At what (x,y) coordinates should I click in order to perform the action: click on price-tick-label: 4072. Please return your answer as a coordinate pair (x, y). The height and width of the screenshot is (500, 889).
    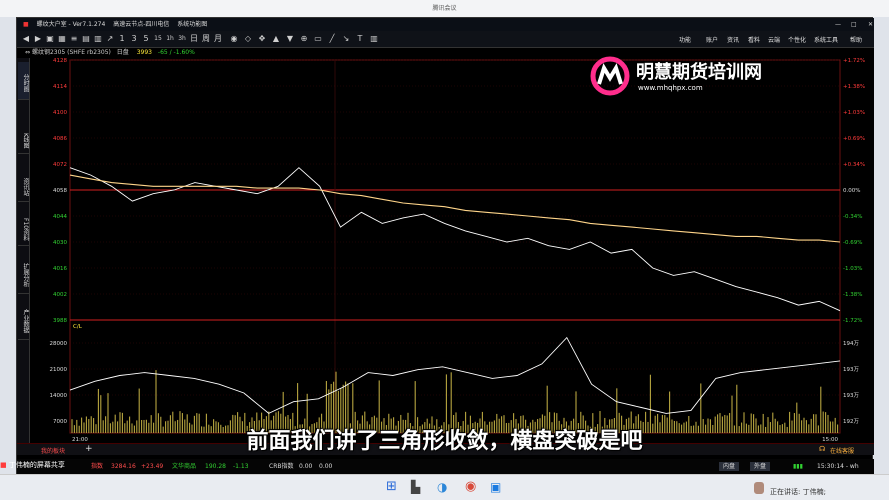
    Looking at the image, I should click on (60, 165).